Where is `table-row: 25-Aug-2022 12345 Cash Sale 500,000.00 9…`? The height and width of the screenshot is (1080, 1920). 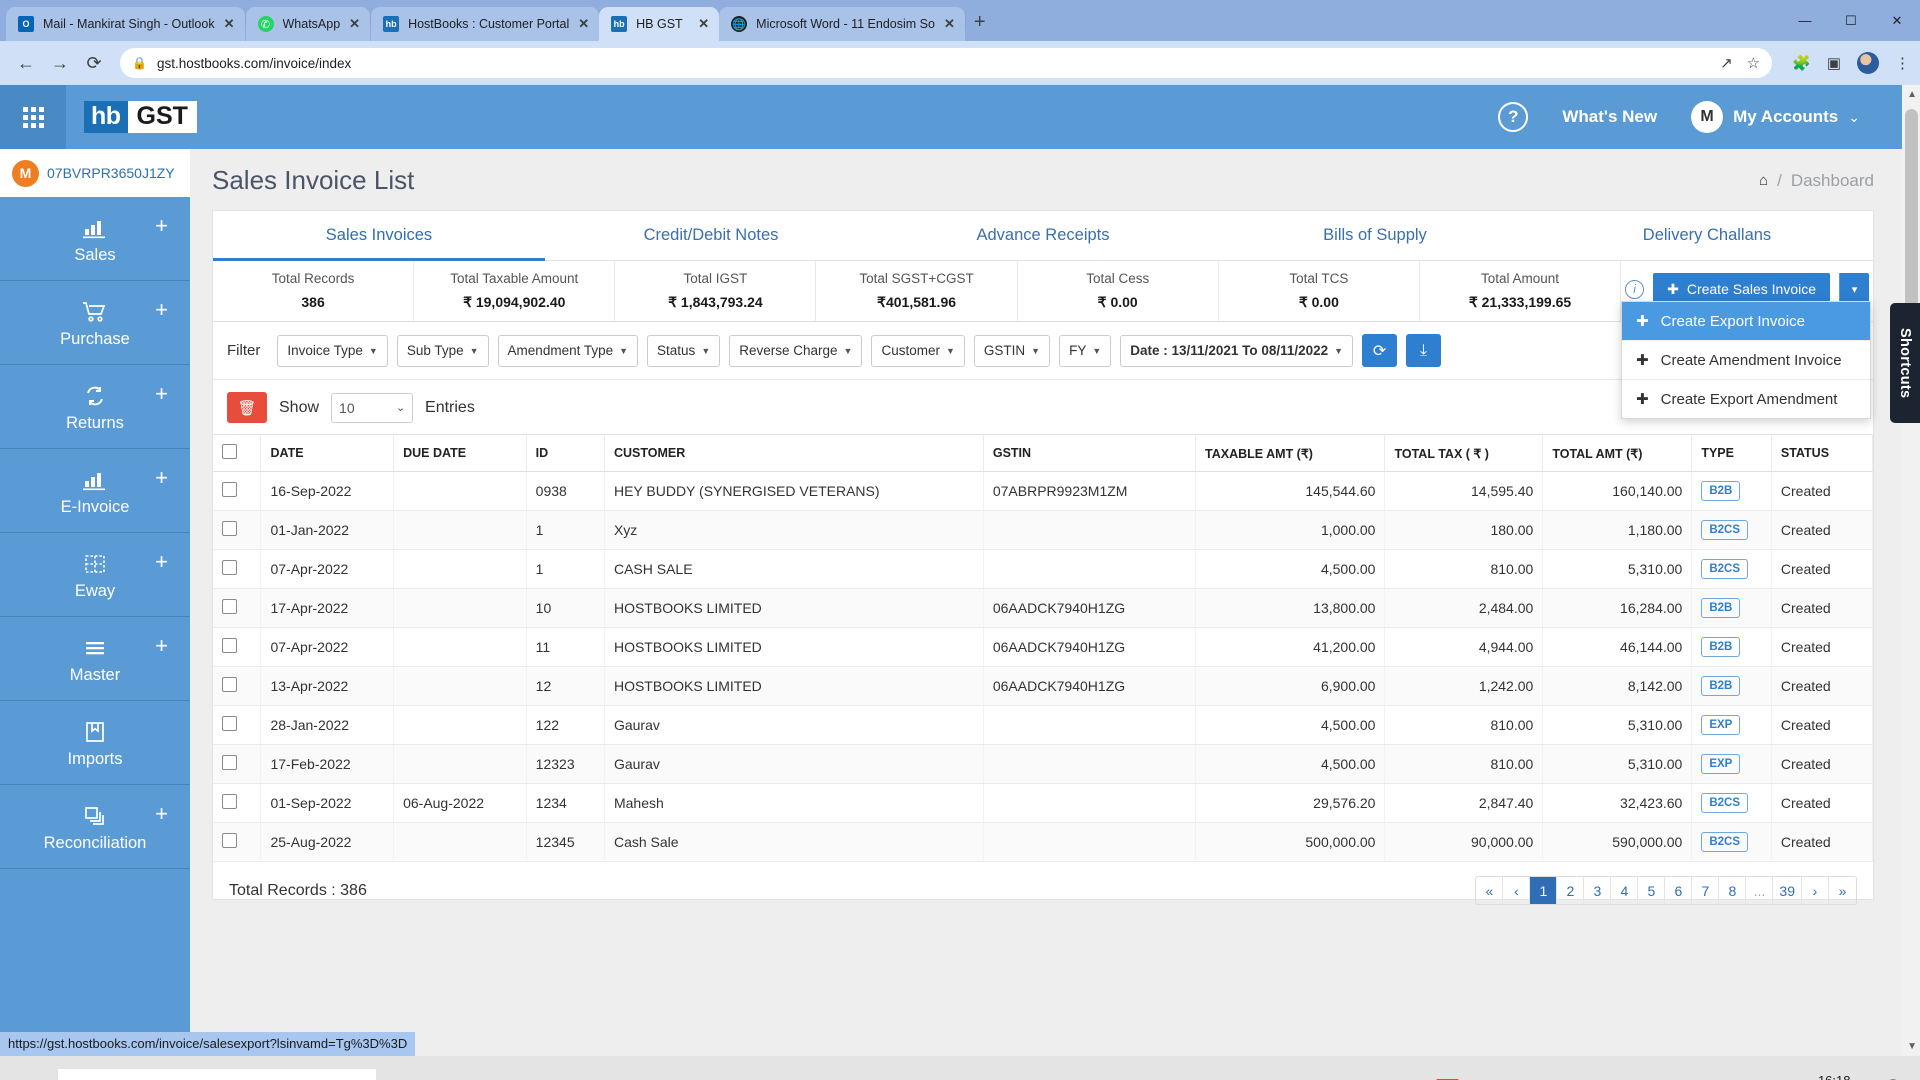 table-row: 25-Aug-2022 12345 Cash Sale 500,000.00 9… is located at coordinates (1043, 842).